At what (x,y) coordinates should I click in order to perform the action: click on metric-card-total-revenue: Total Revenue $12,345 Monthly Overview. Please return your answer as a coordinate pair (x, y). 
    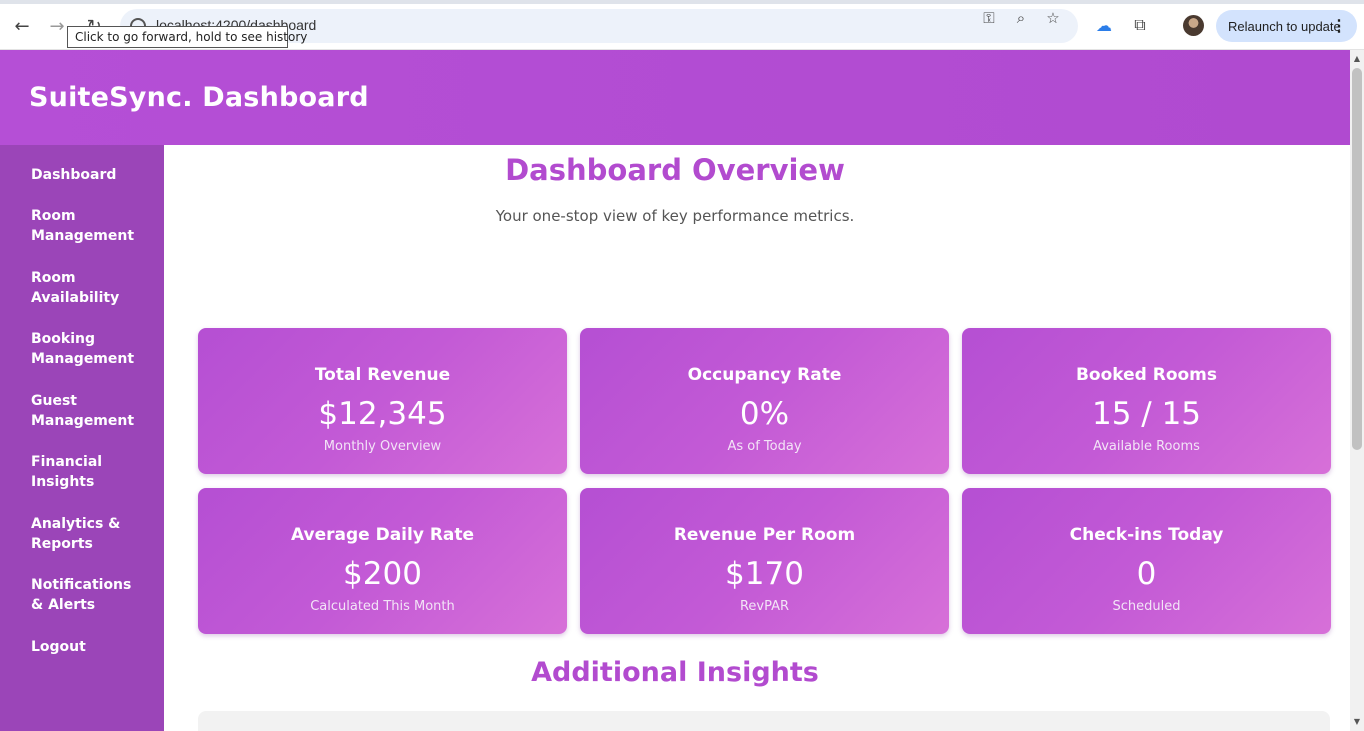
    Looking at the image, I should click on (382, 401).